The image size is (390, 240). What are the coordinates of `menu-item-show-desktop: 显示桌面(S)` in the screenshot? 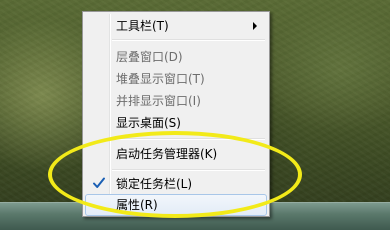 It's located at (176, 123).